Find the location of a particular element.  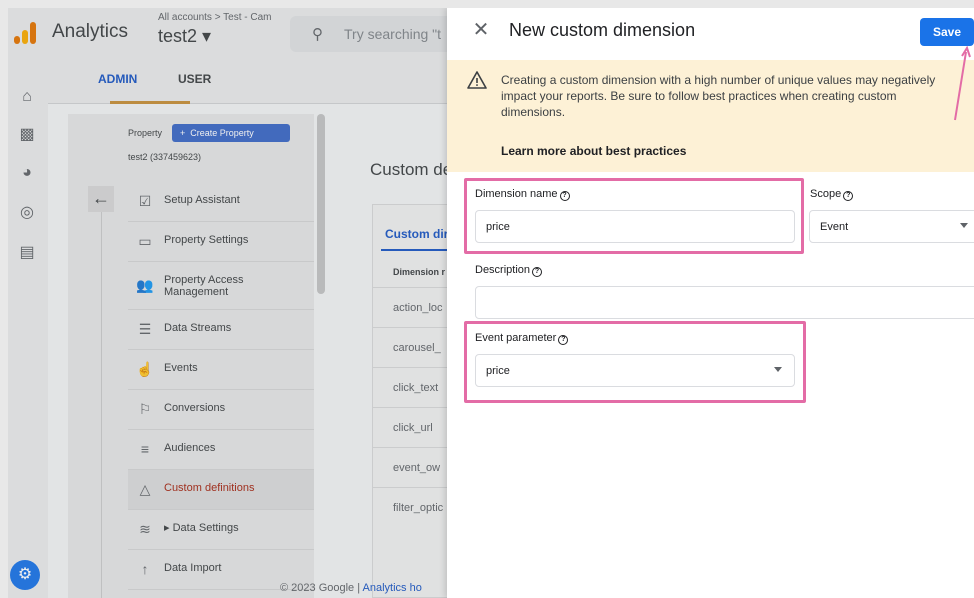

chevron-down-icon is located at coordinates (964, 225).